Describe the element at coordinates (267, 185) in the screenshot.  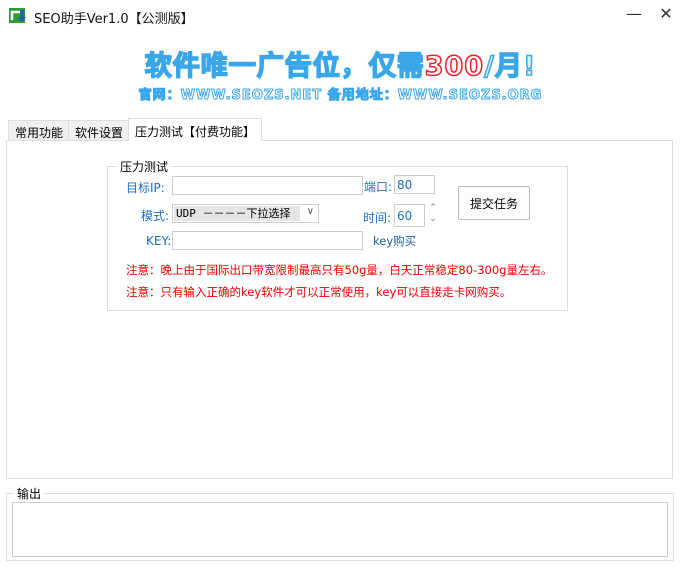
I see `target-ip-input` at that location.